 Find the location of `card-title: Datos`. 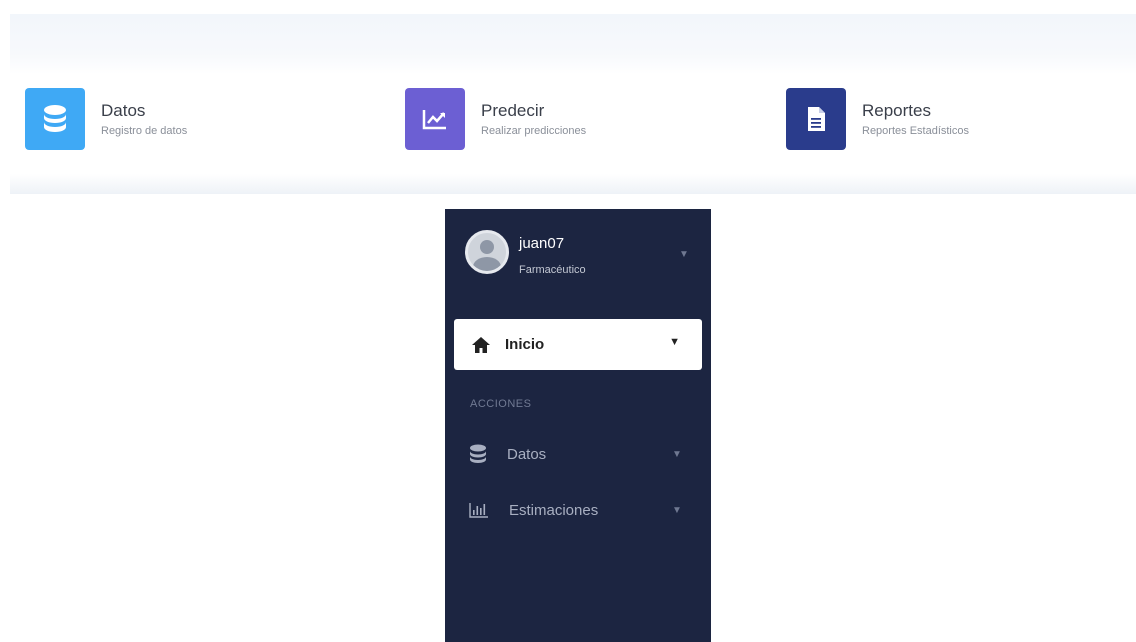

card-title: Datos is located at coordinates (123, 110).